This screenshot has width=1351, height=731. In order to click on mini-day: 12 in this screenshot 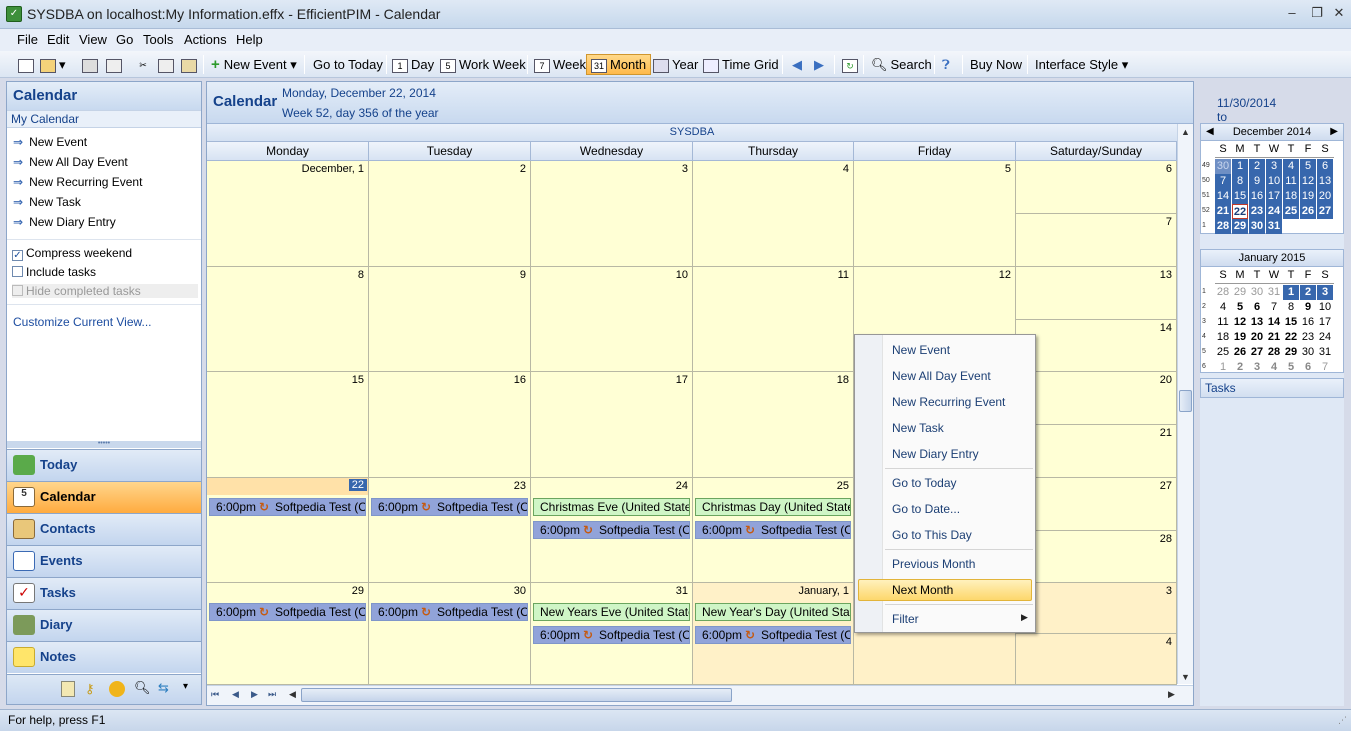, I will do `click(1240, 322)`.